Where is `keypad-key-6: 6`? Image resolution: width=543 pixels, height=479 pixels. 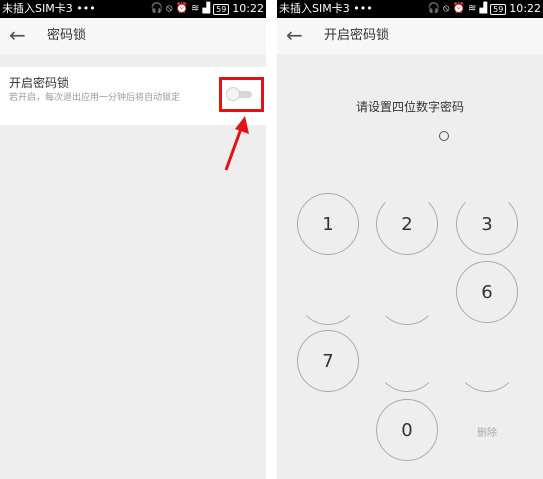 keypad-key-6: 6 is located at coordinates (487, 292).